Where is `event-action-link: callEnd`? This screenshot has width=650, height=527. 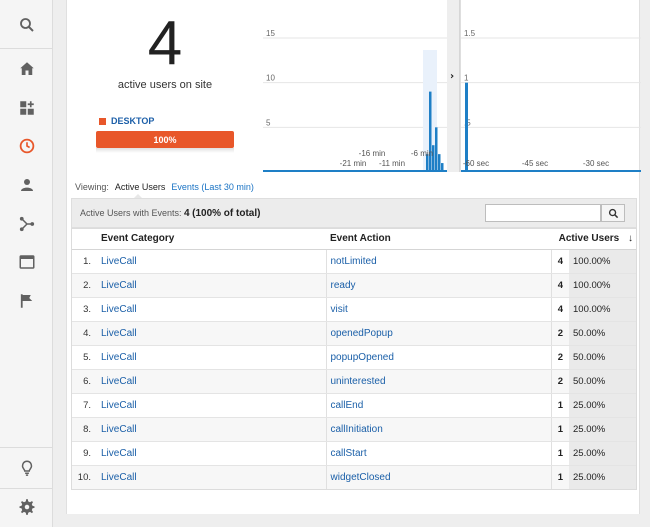
event-action-link: callEnd is located at coordinates (438, 405).